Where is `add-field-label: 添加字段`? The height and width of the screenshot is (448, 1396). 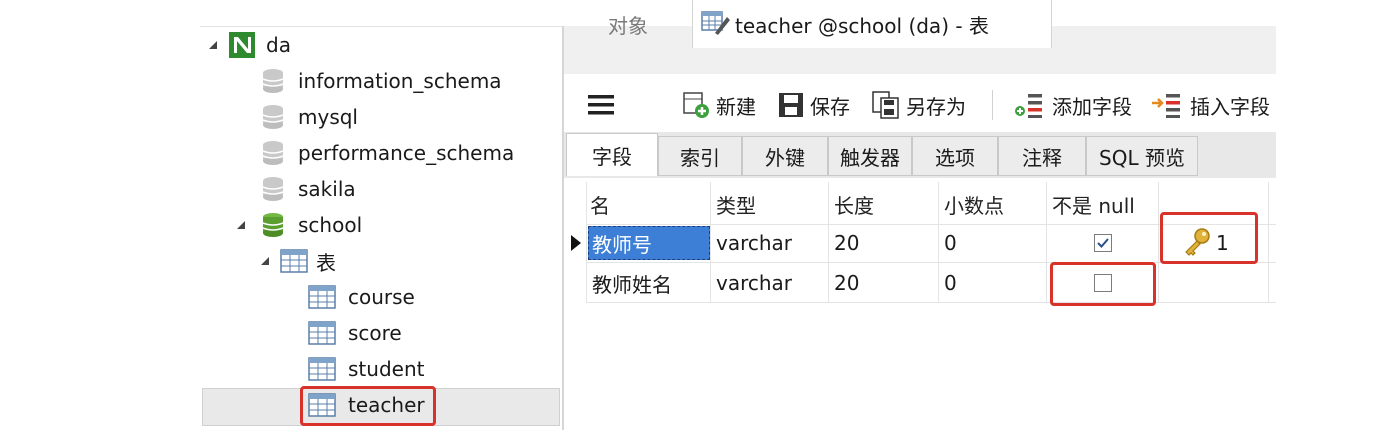 add-field-label: 添加字段 is located at coordinates (1092, 106).